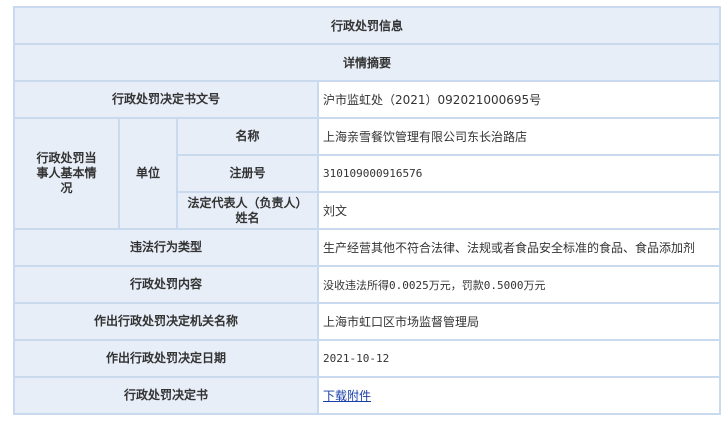  What do you see at coordinates (166, 358) in the screenshot?
I see `decision-date-label: 作出行政处罚决定日期` at bounding box center [166, 358].